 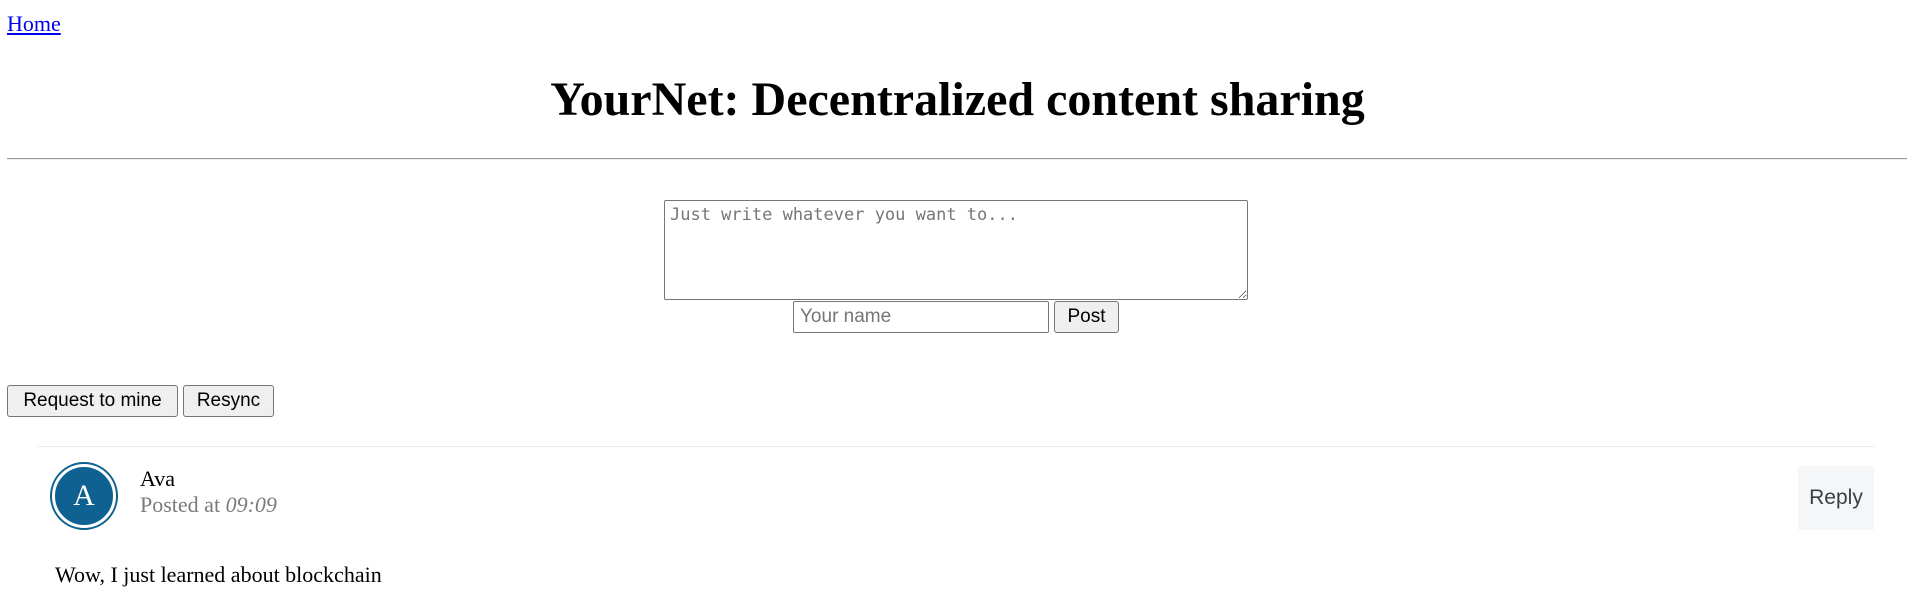 What do you see at coordinates (228, 401) in the screenshot?
I see `resync-button: Resync` at bounding box center [228, 401].